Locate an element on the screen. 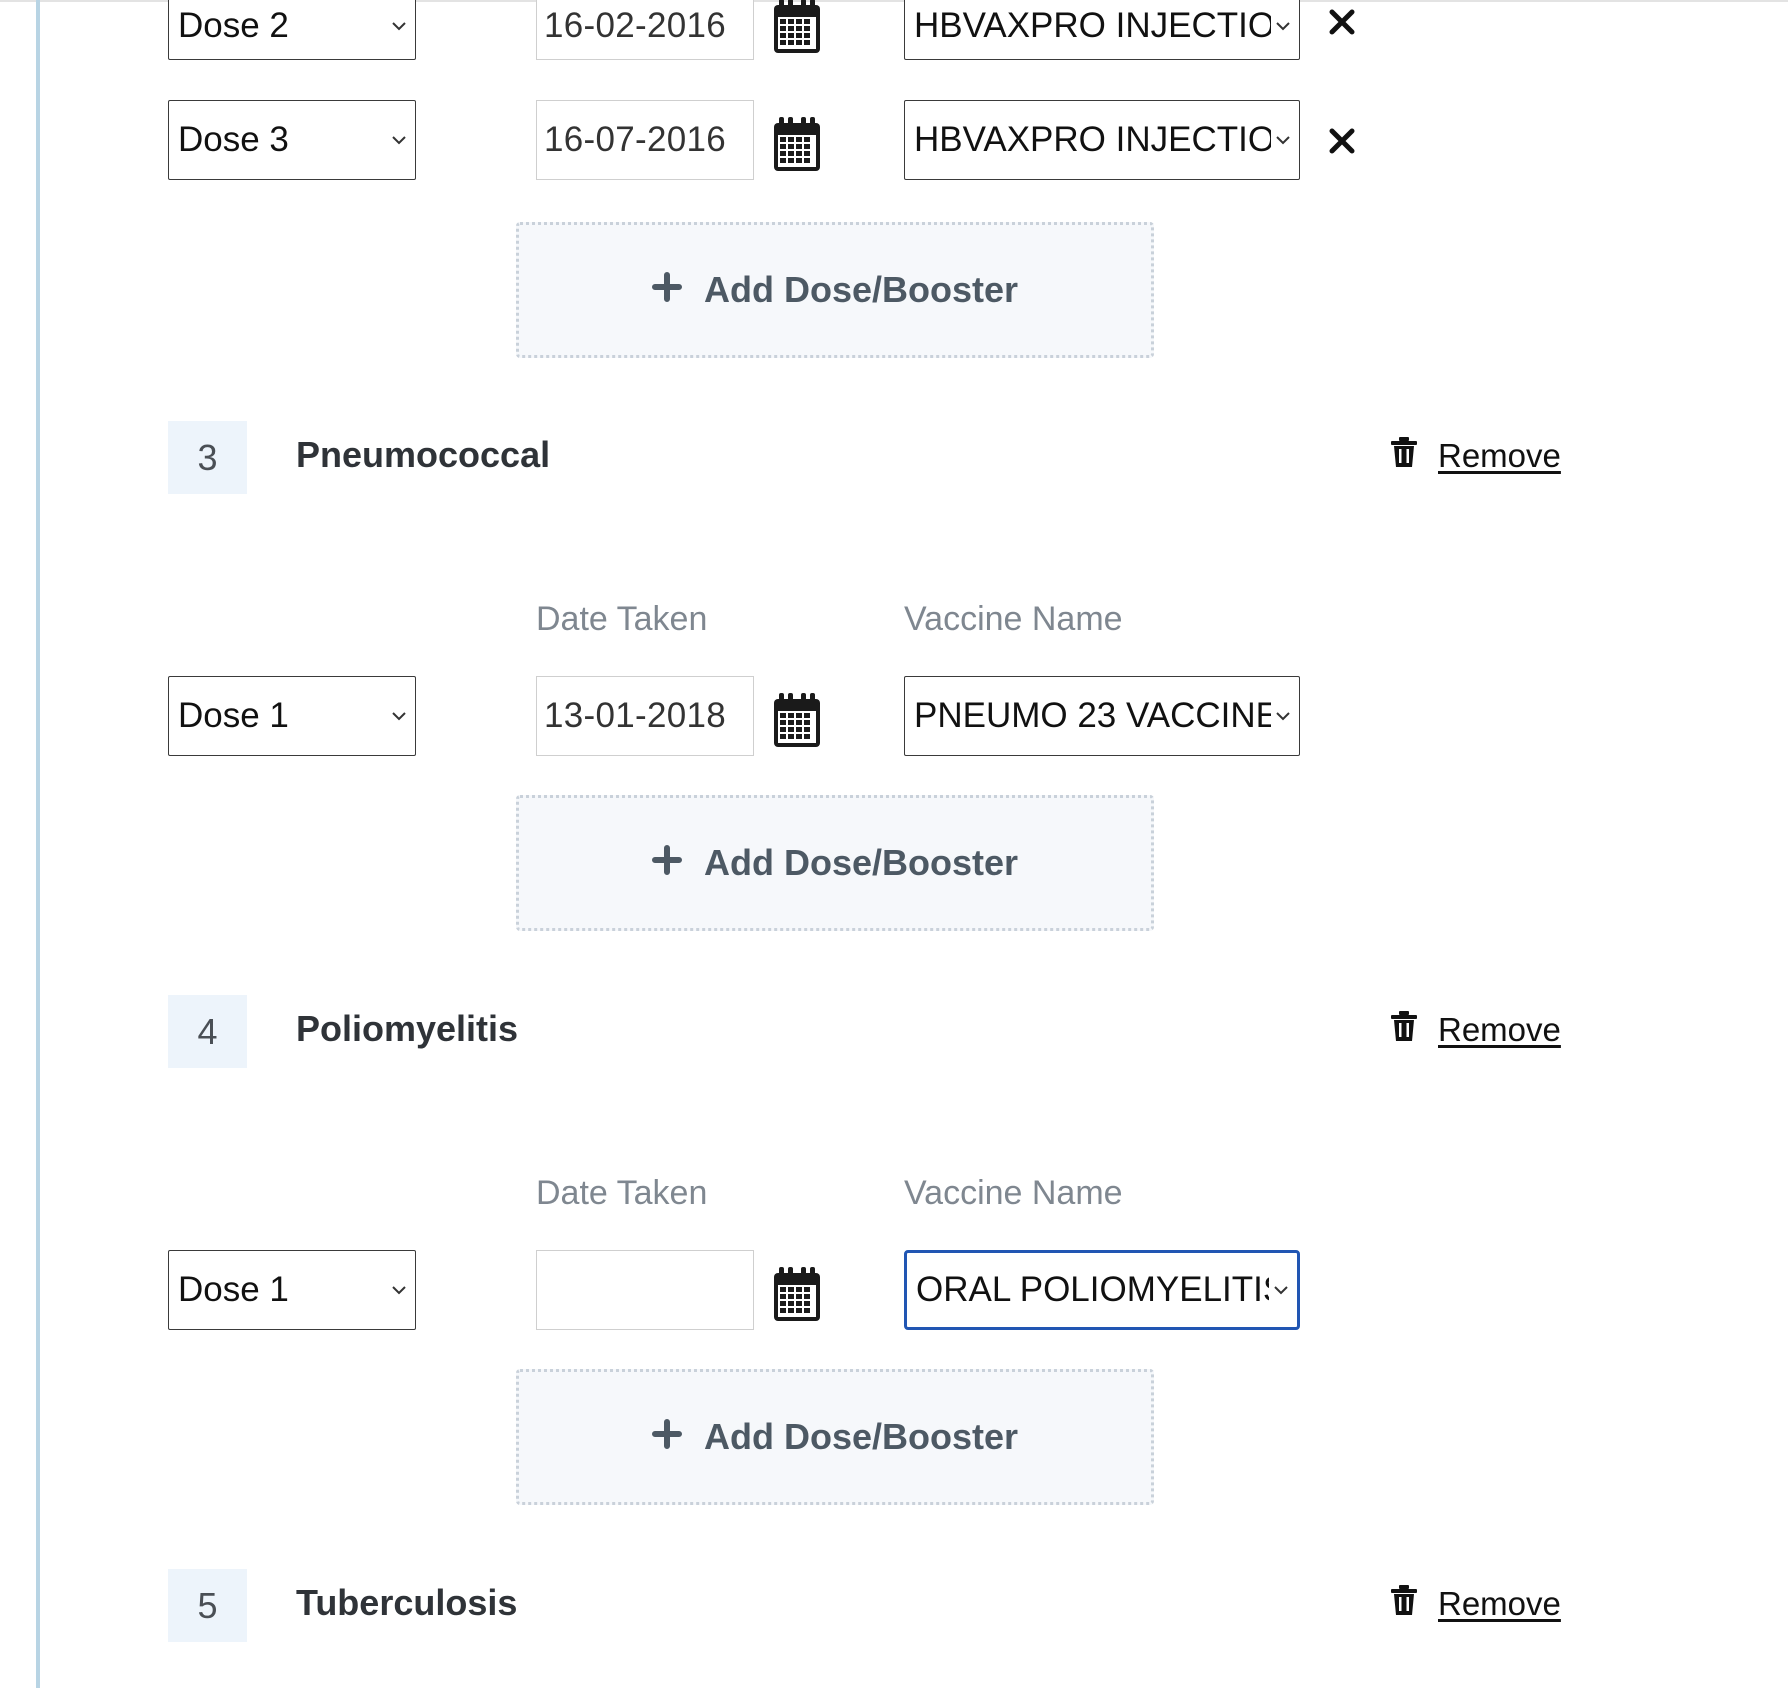  vaccine-number-badge: 4 is located at coordinates (207, 1031).